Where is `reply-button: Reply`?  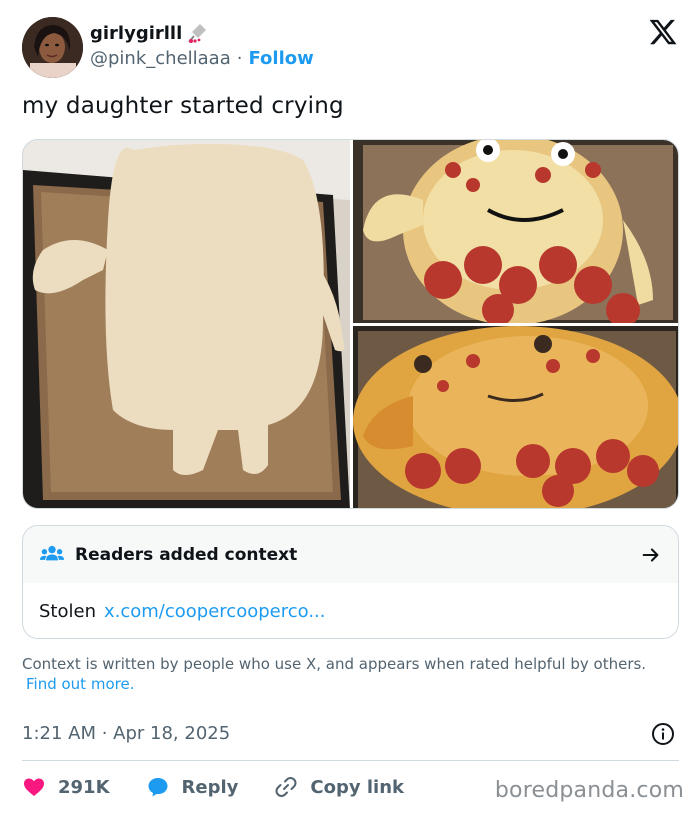
reply-button: Reply is located at coordinates (192, 787).